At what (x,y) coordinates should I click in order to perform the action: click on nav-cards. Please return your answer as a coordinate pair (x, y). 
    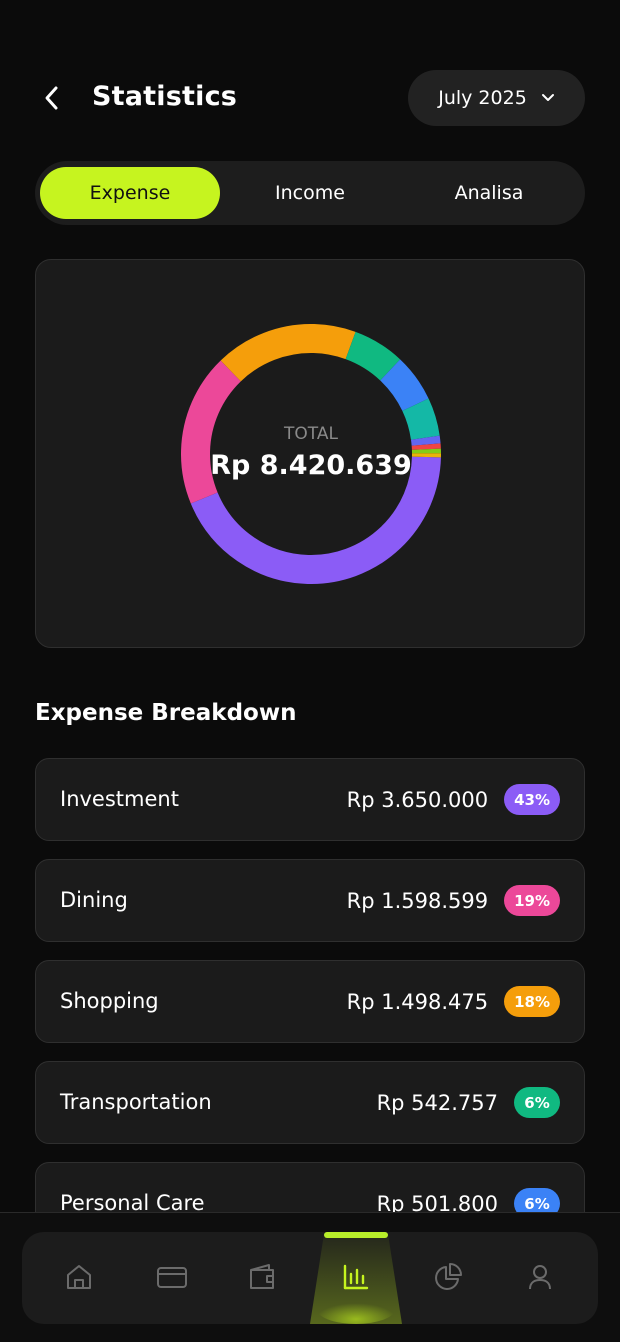
    Looking at the image, I should click on (172, 1277).